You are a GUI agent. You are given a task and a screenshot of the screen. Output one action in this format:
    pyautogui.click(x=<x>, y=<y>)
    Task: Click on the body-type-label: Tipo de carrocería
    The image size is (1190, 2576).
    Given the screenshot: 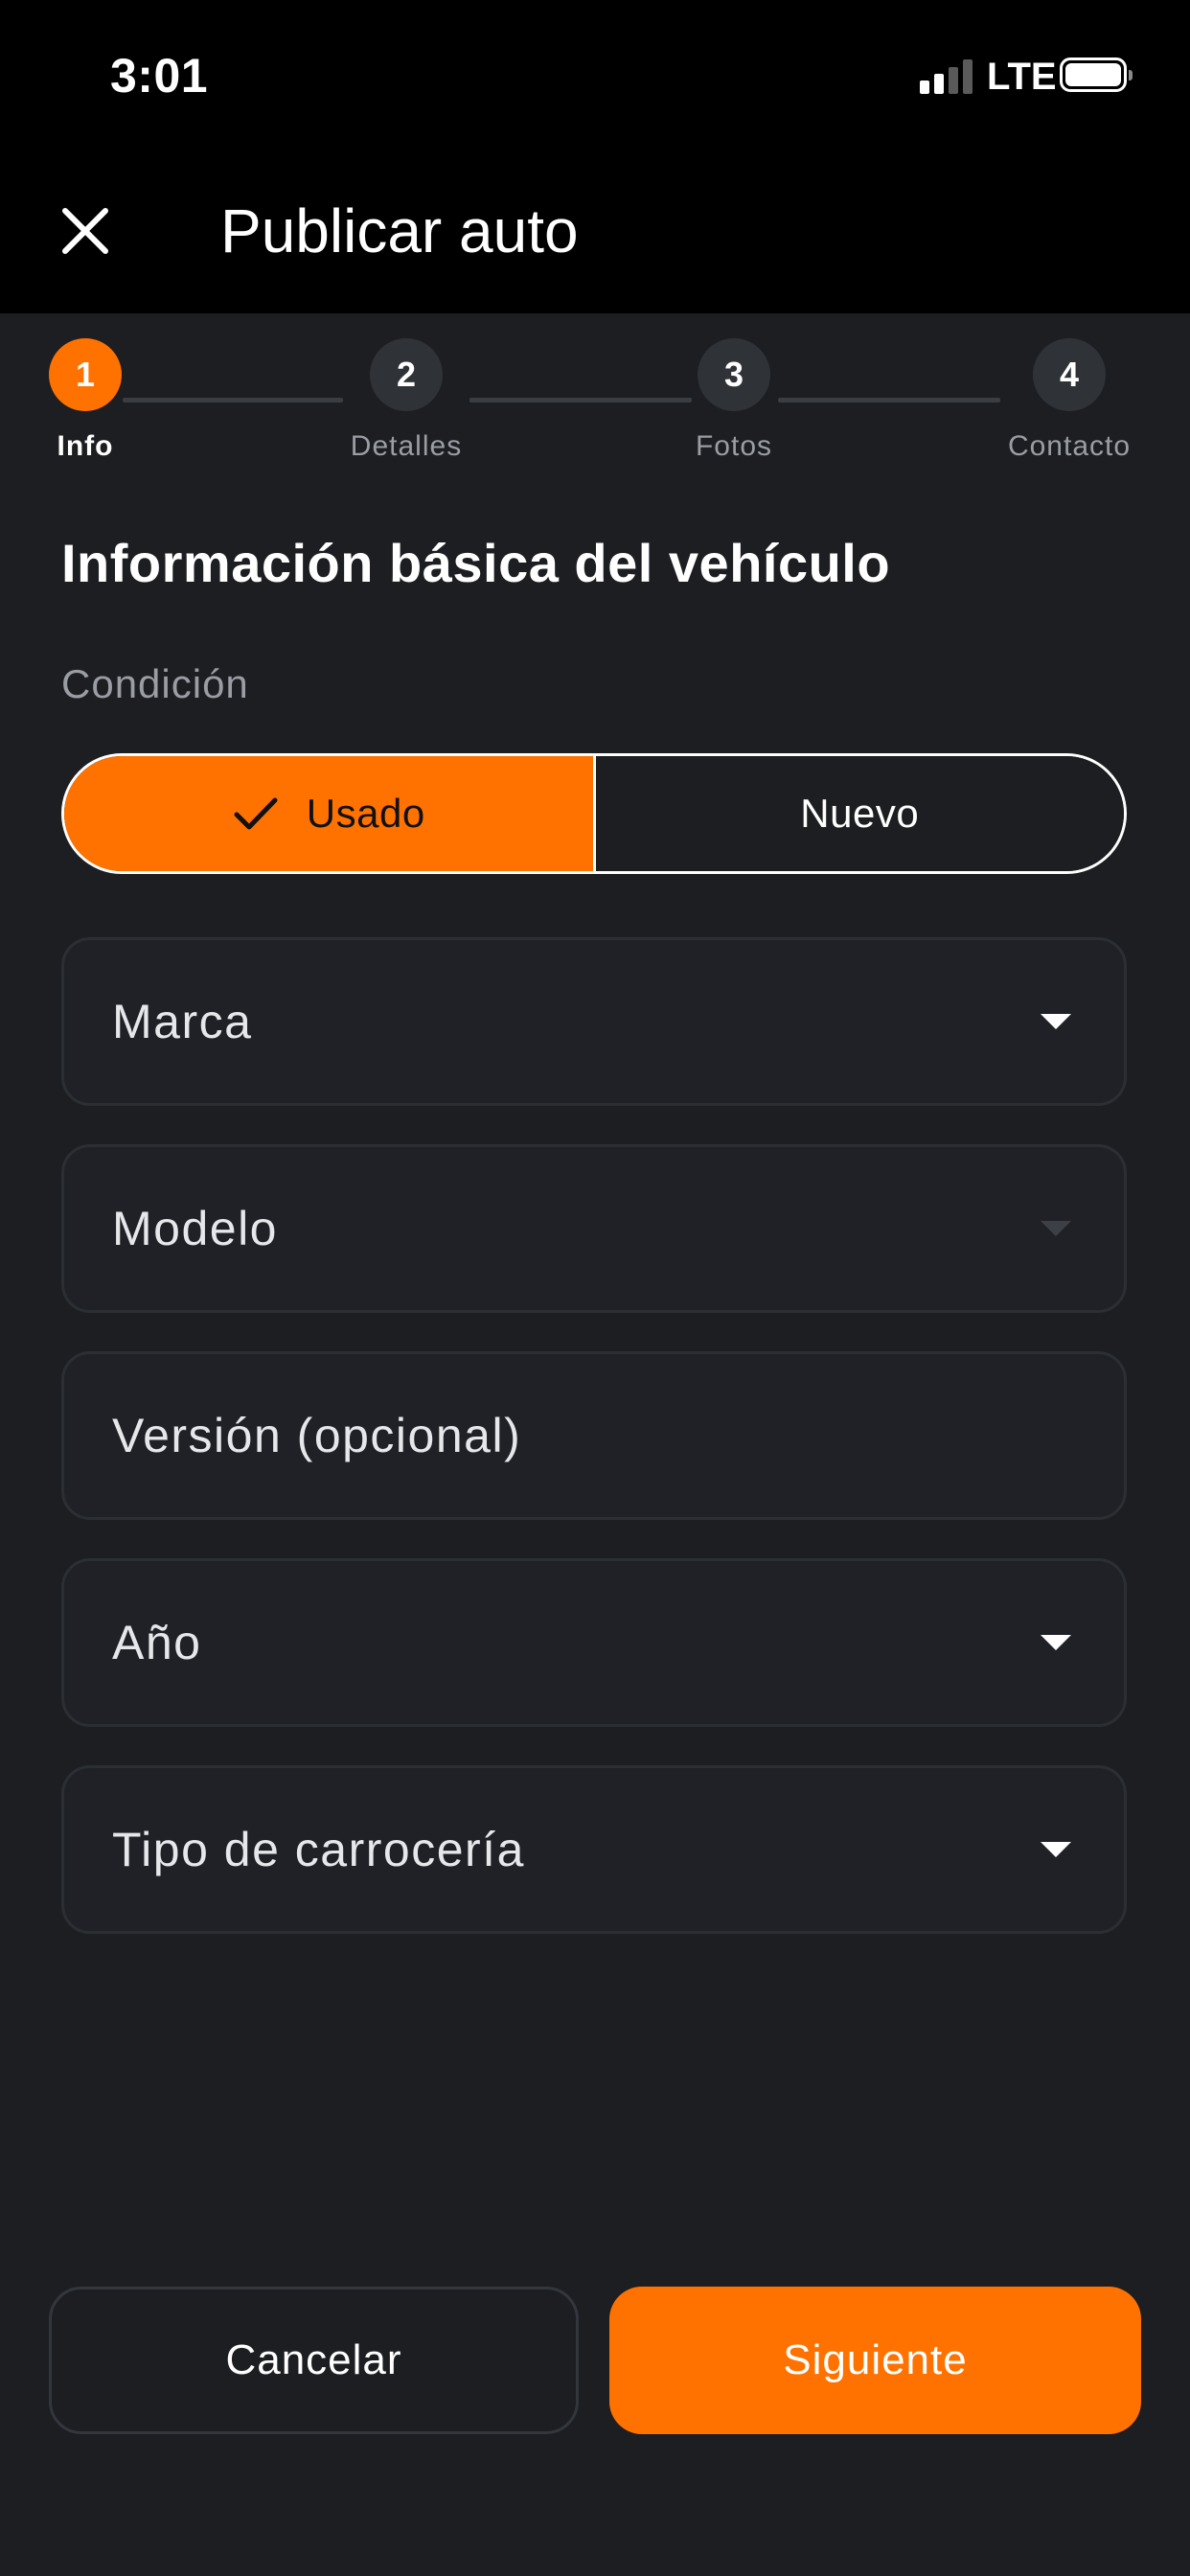 What is the action you would take?
    pyautogui.click(x=319, y=1849)
    